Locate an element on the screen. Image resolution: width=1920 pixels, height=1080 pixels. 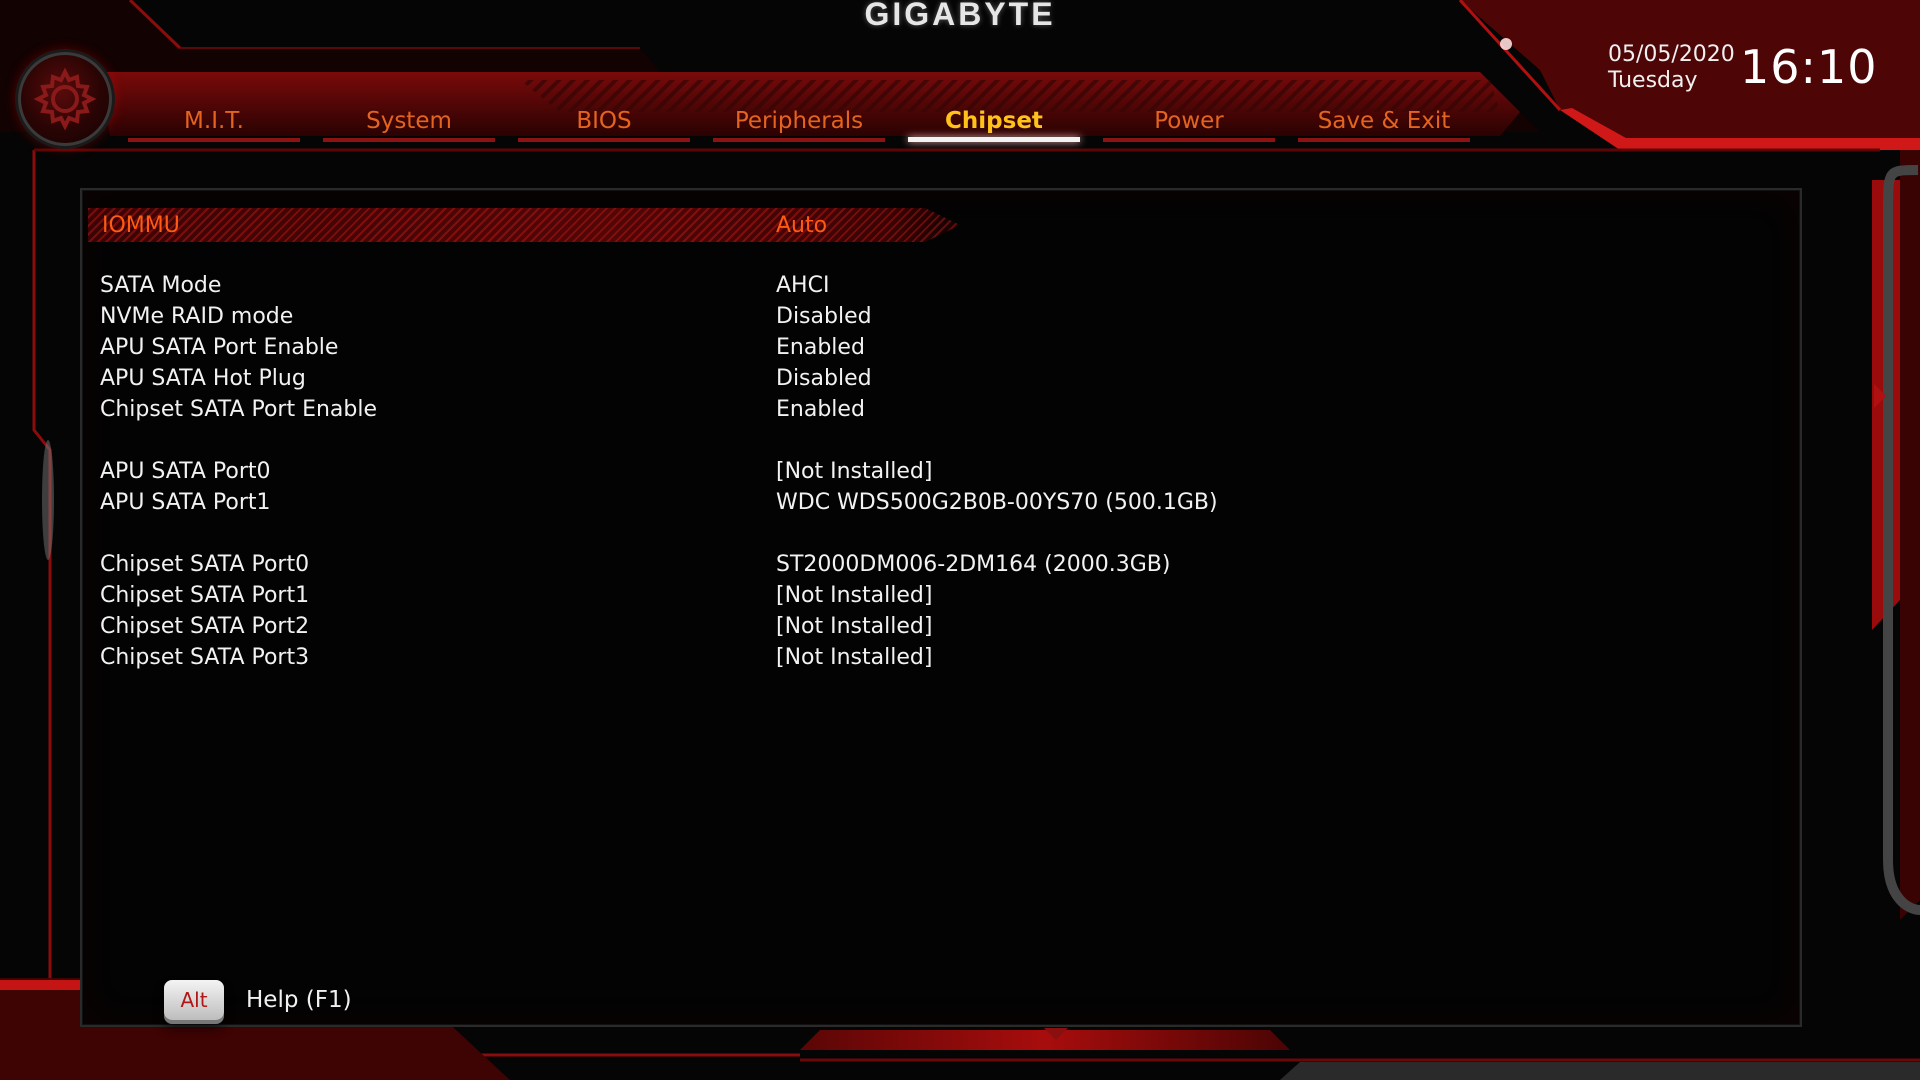
setting-row-iommu: IOMMU Auto is located at coordinates (524, 225).